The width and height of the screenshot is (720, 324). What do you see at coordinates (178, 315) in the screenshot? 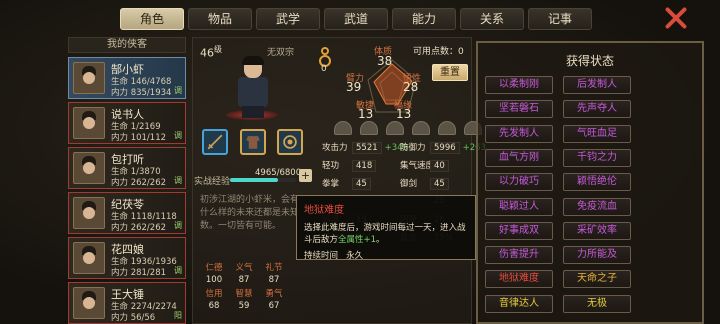
I see `character-tag: 阳` at bounding box center [178, 315].